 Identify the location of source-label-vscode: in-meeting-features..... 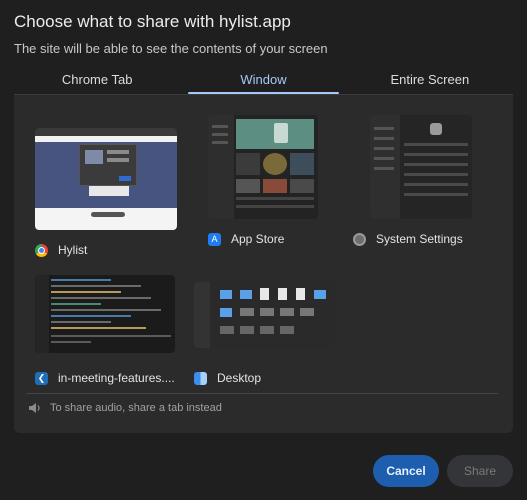
(116, 378).